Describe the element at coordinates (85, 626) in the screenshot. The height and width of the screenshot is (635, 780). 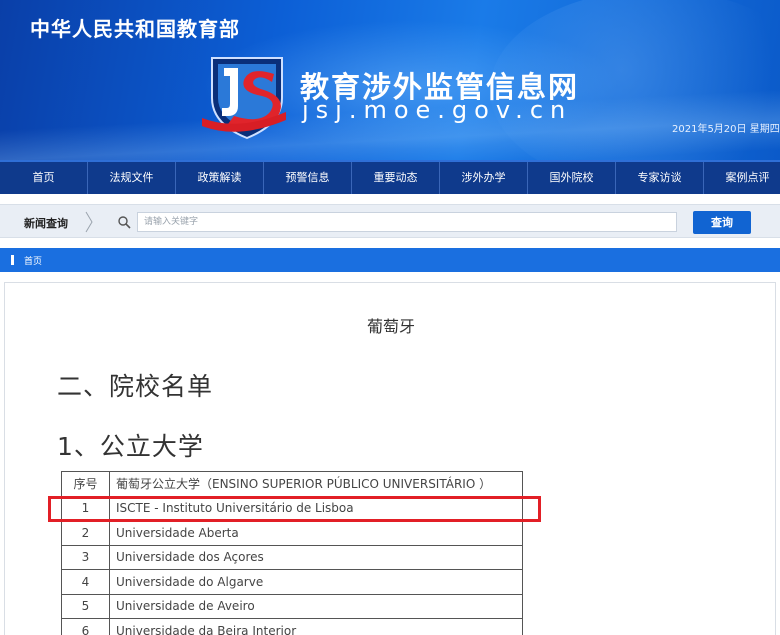
I see `row-number: 6` at that location.